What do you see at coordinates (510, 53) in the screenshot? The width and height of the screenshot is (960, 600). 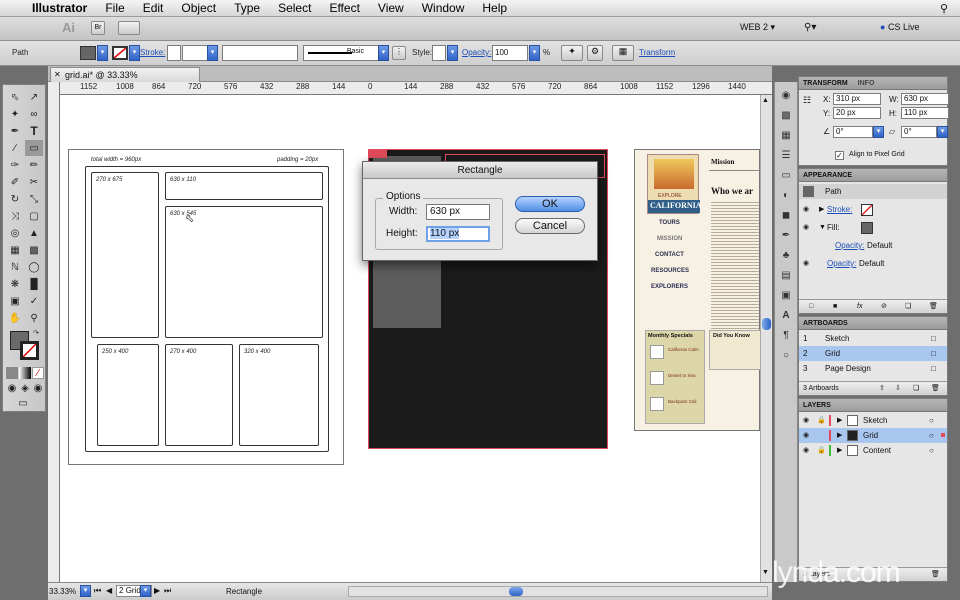 I see `opacity-input: 100` at bounding box center [510, 53].